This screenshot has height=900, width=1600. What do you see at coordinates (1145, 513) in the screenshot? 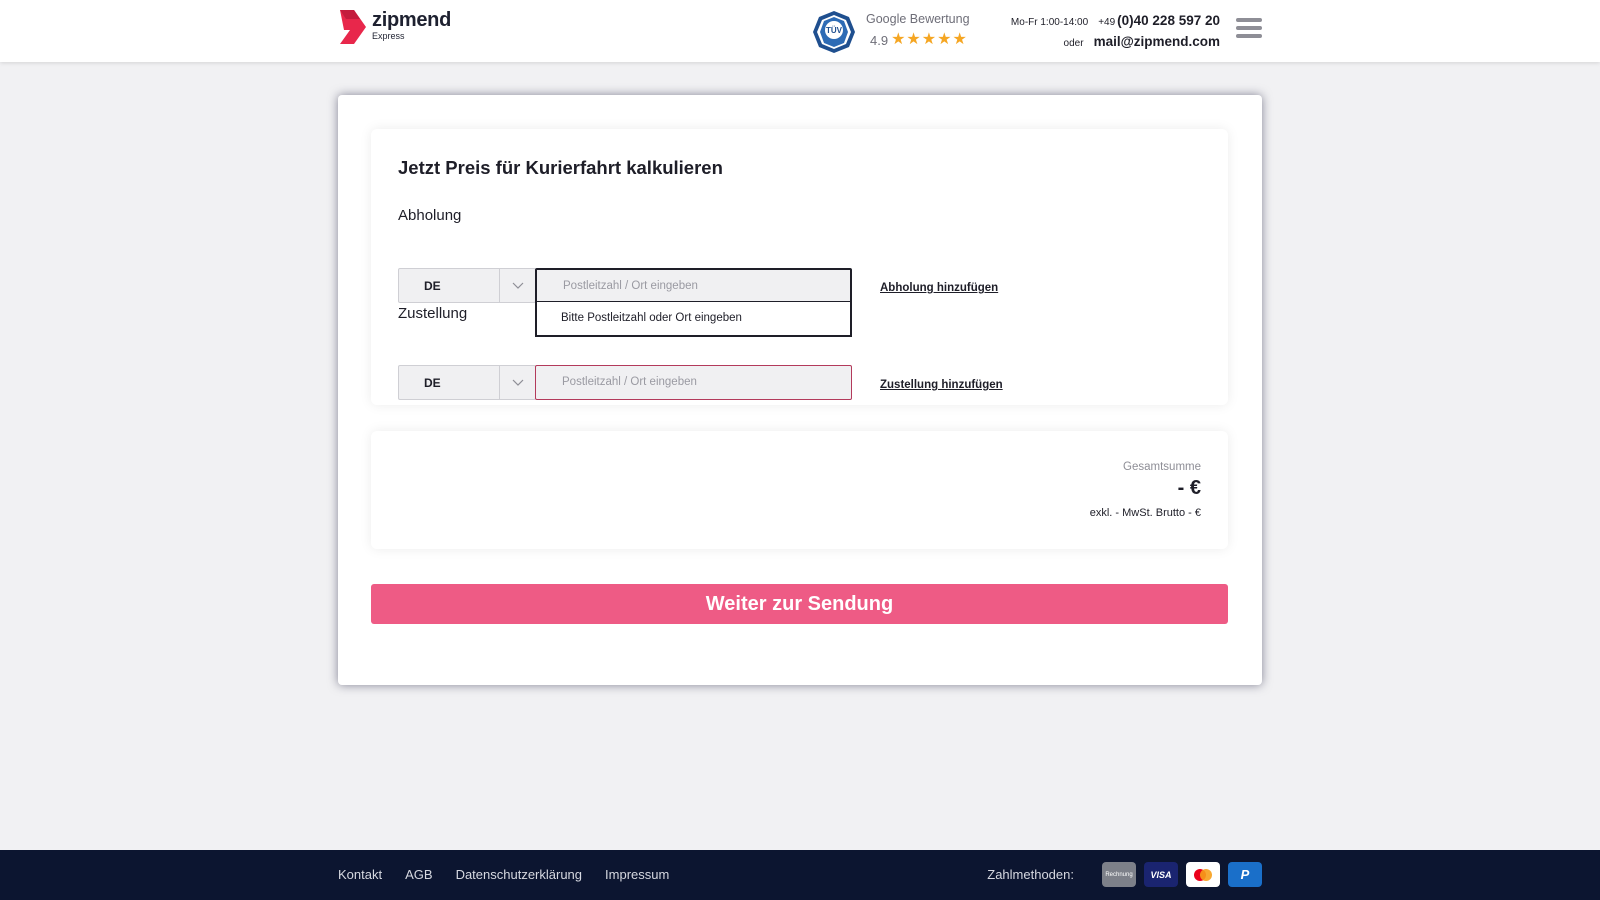
I see `total-breakdown: exkl. - MwSt. Brutto - €` at bounding box center [1145, 513].